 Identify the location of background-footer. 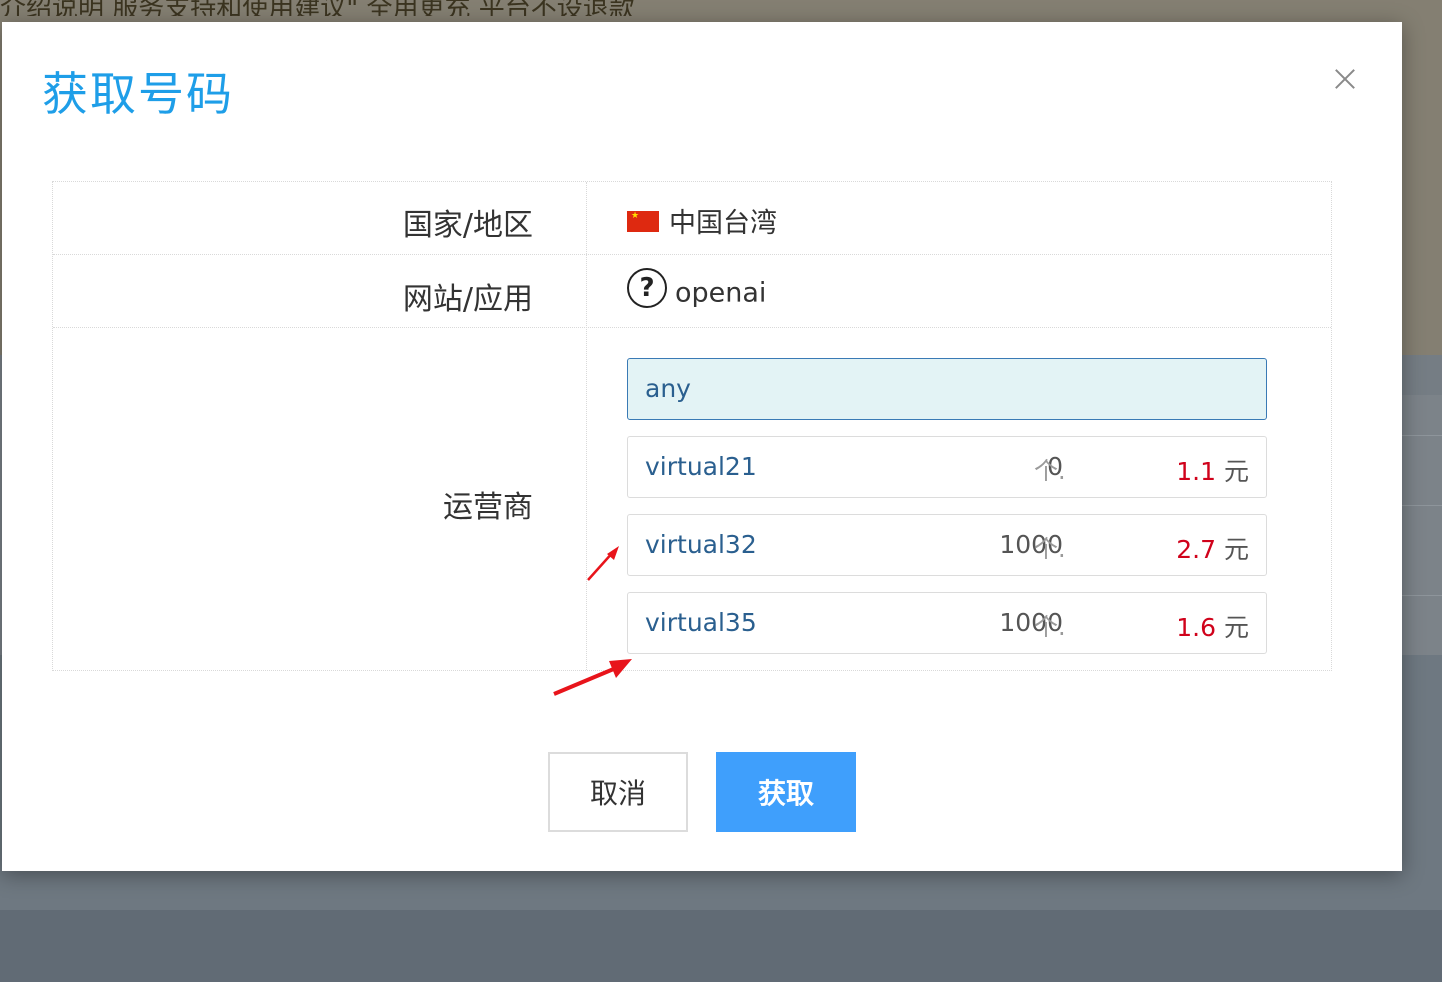
(721, 946).